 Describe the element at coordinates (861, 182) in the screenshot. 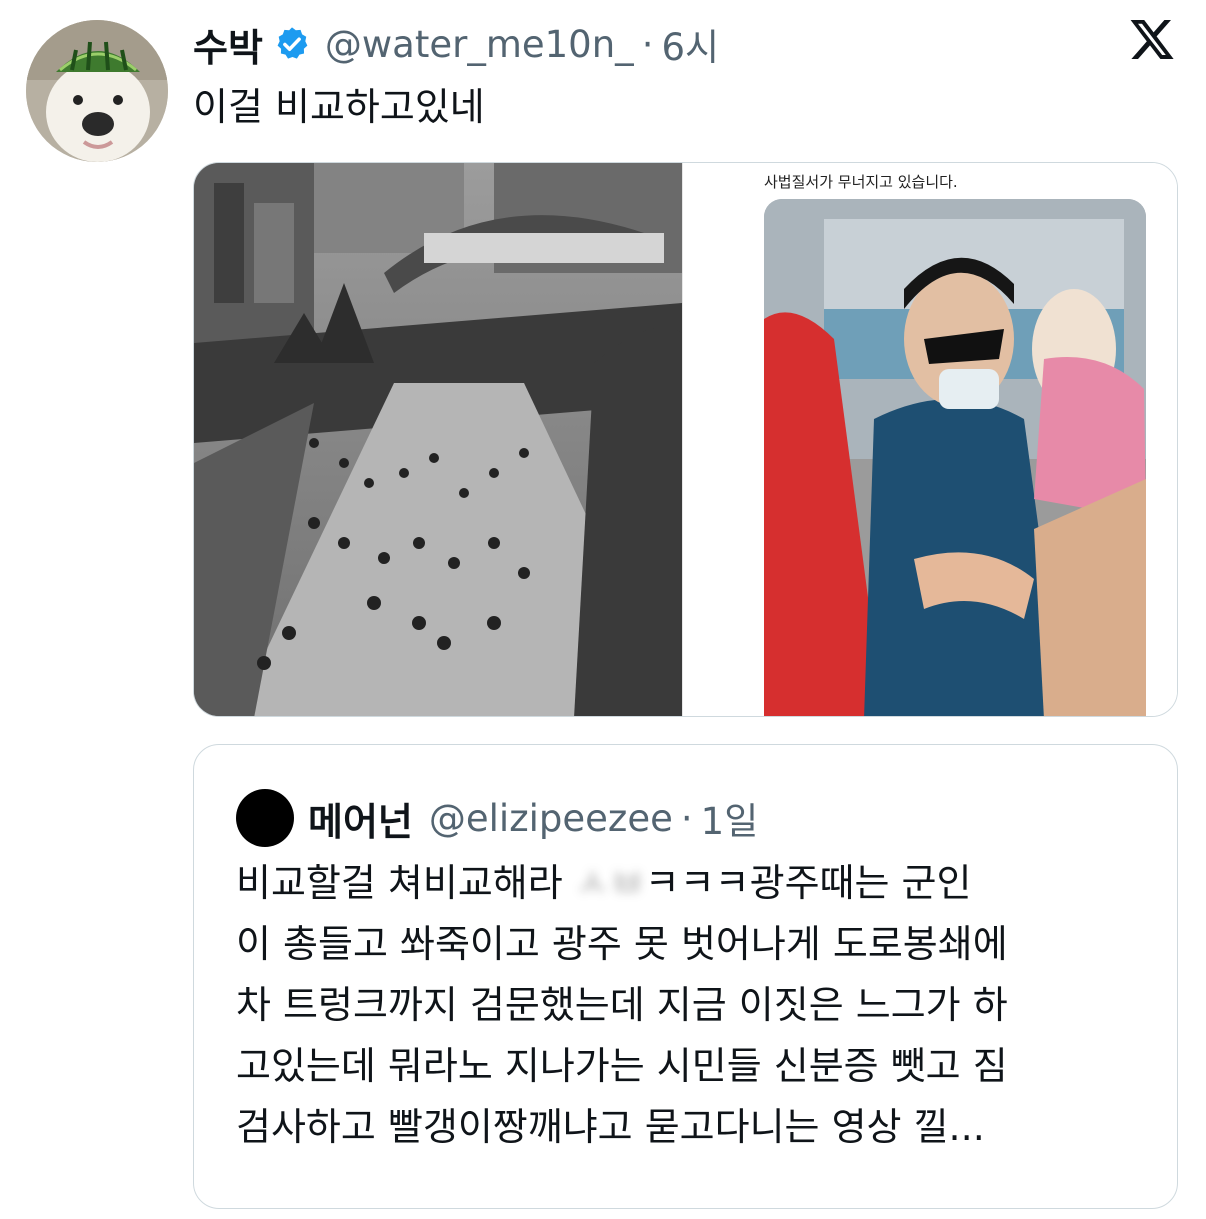

I see `media-caption: 사법질서가 무너지고 있습니다.` at that location.